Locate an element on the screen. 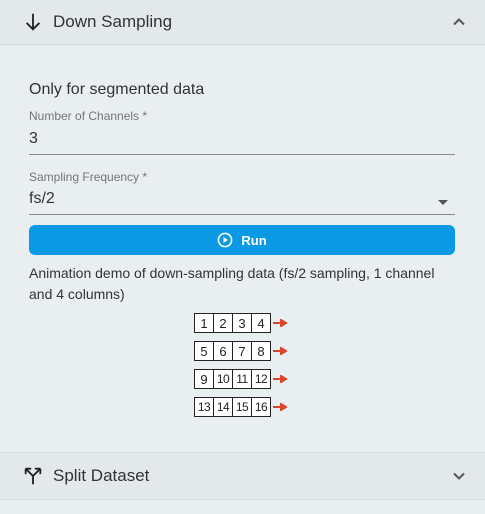 The image size is (485, 514). demo-cell: 1 is located at coordinates (204, 323).